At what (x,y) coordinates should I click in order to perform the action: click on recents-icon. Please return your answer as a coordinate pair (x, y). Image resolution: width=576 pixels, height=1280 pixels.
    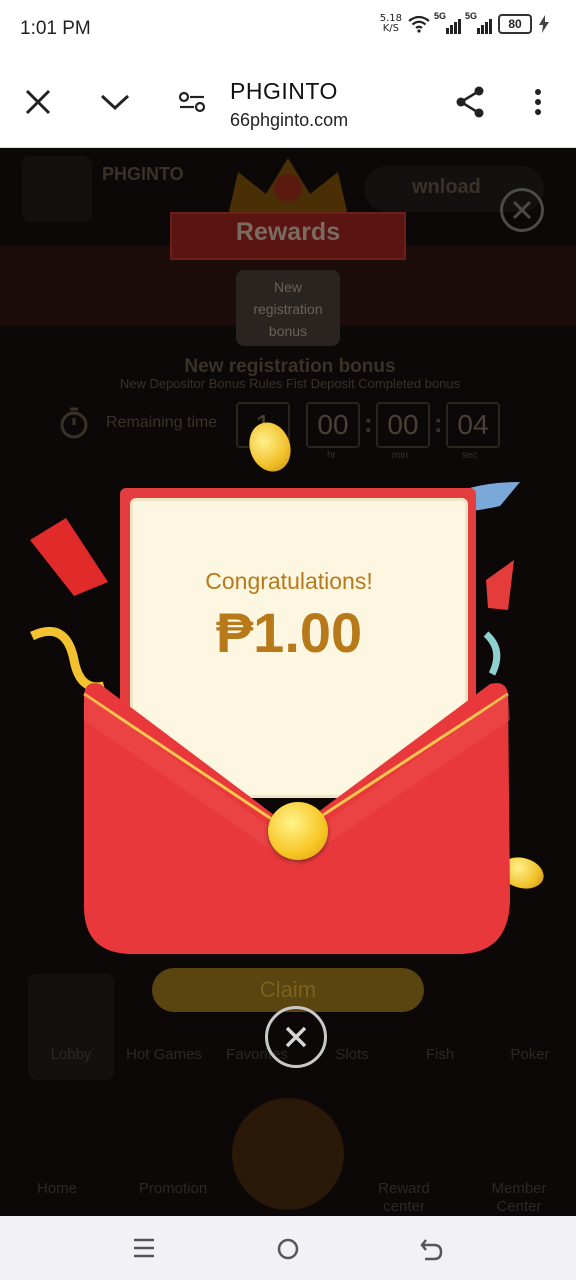
    Looking at the image, I should click on (144, 1248).